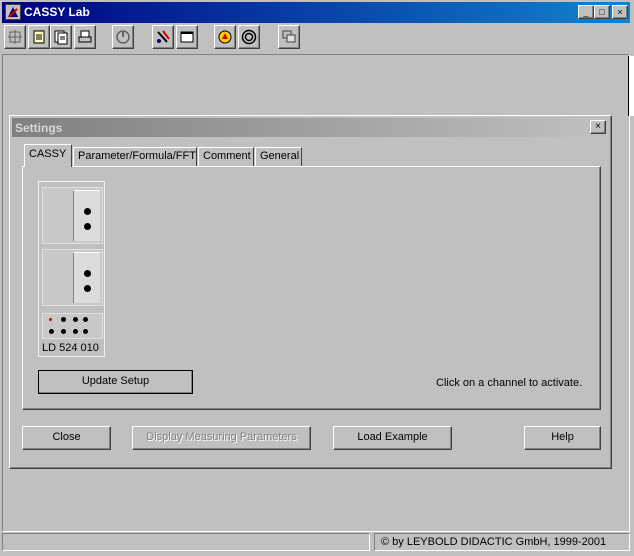  I want to click on display-measuring-parameters-button: Display Measuring Parameters, so click(221, 438).